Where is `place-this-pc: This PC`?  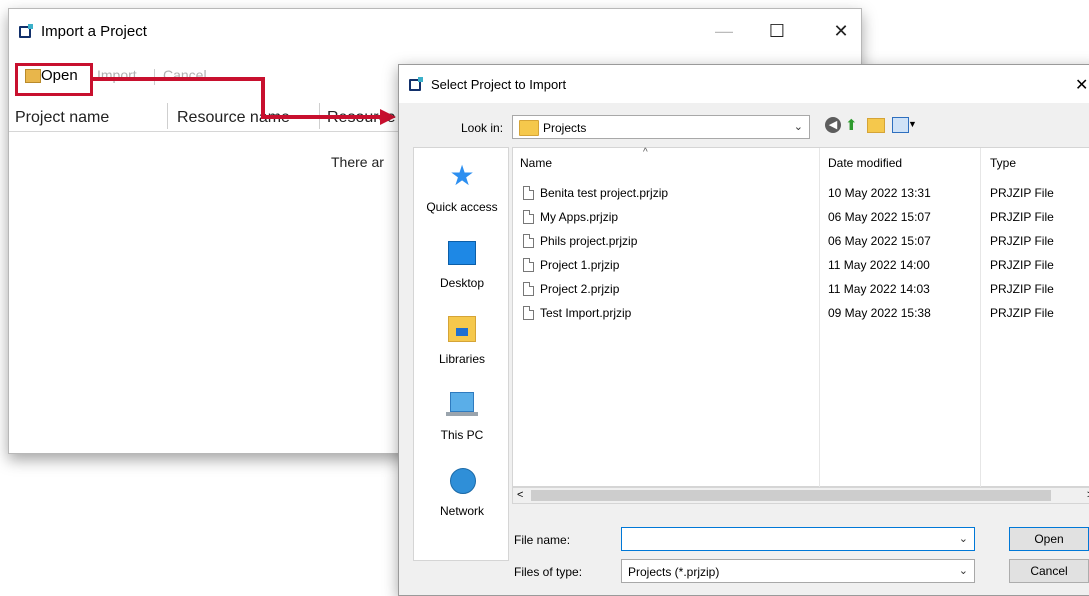 place-this-pc: This PC is located at coordinates (462, 425).